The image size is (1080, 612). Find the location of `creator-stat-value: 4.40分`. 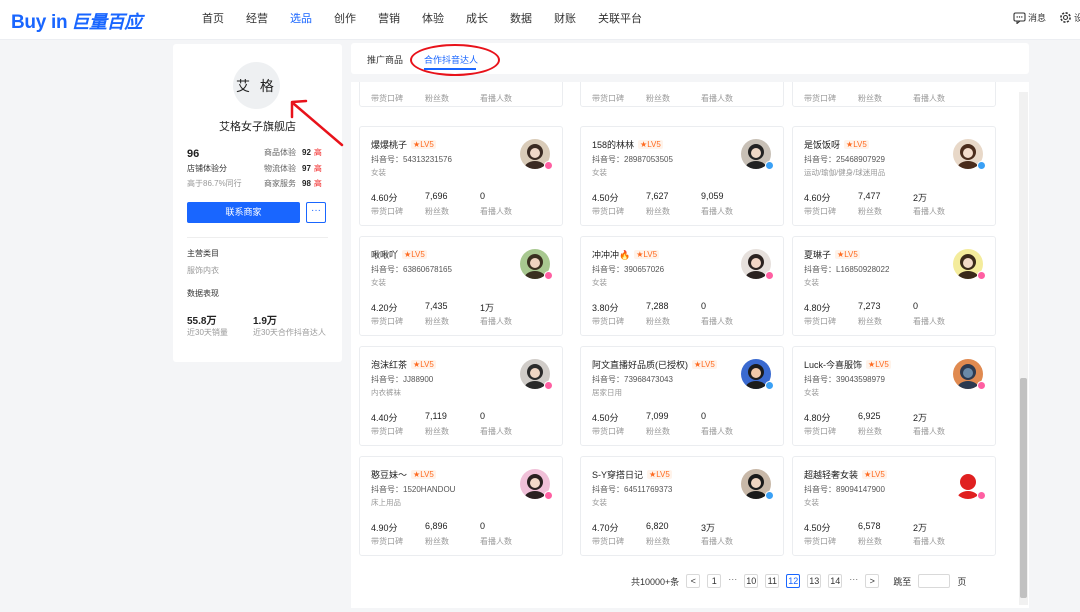

creator-stat-value: 4.40分 is located at coordinates (384, 418).